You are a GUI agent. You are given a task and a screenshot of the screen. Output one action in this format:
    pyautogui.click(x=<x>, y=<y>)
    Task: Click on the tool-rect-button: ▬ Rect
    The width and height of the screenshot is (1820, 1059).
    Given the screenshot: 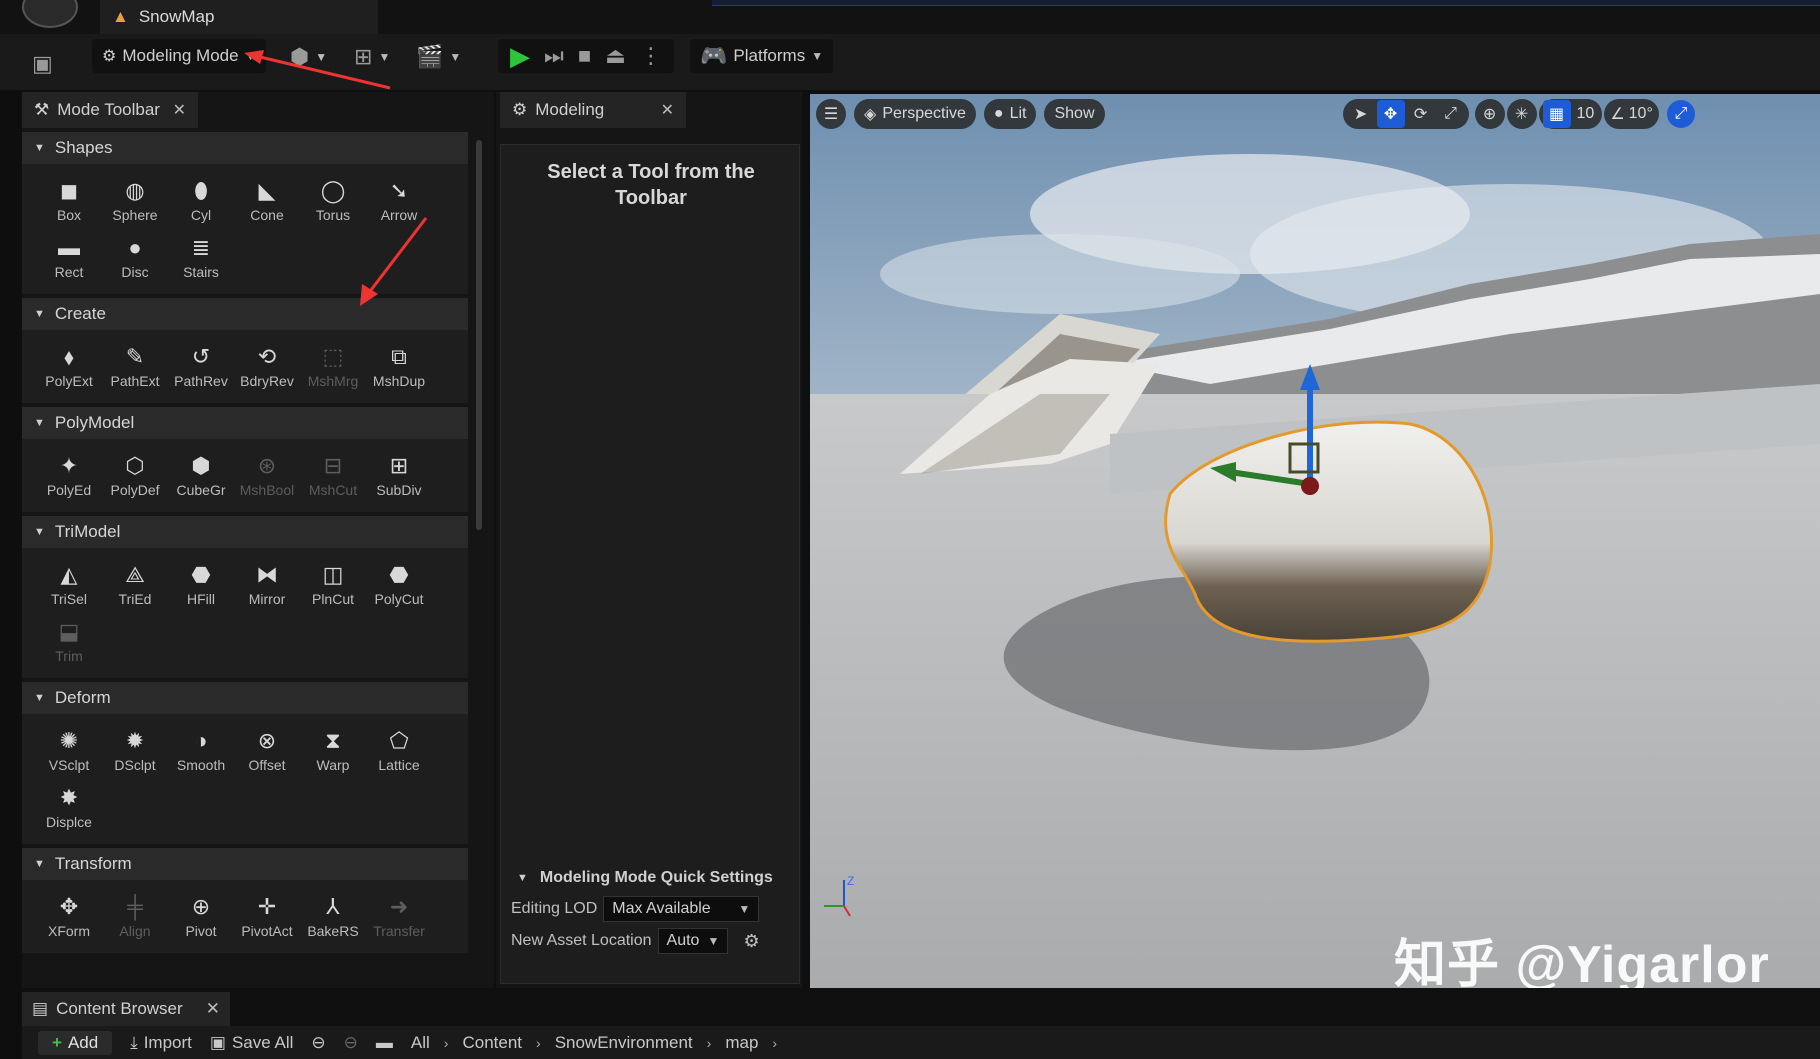 What is the action you would take?
    pyautogui.click(x=69, y=255)
    